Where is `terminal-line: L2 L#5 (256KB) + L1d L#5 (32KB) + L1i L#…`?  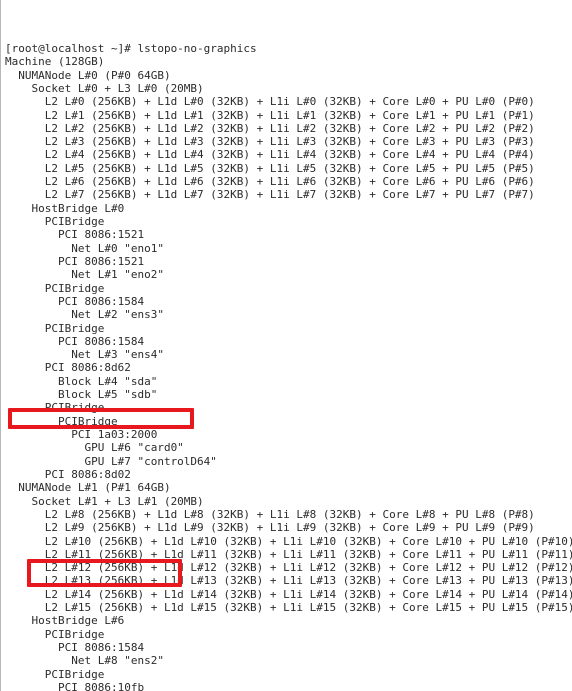
terminal-line: L2 L#5 (256KB) + L1d L#5 (32KB) + L1i L#… is located at coordinates (270, 168).